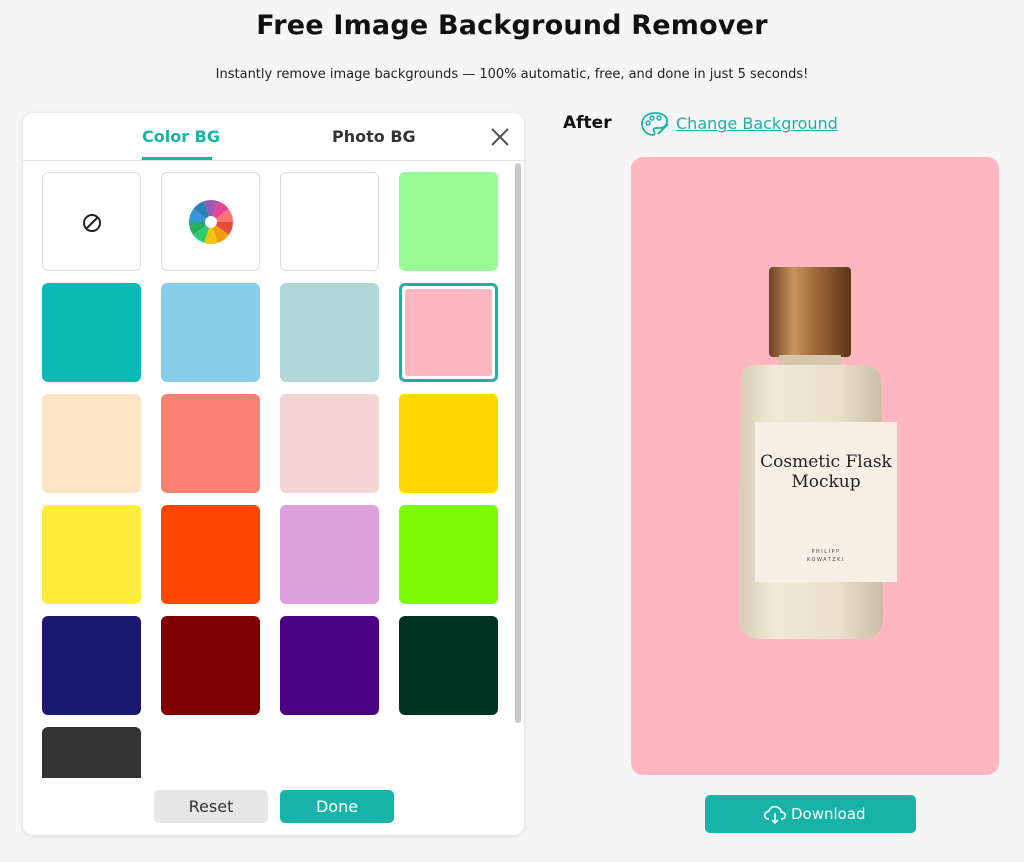 The image size is (1024, 862). I want to click on panel-tabs: Color BG Photo BG, so click(273, 137).